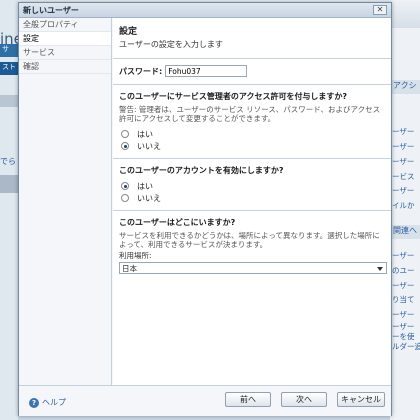 This screenshot has width=420, height=420. What do you see at coordinates (253, 268) in the screenshot?
I see `location-select: 日本` at bounding box center [253, 268].